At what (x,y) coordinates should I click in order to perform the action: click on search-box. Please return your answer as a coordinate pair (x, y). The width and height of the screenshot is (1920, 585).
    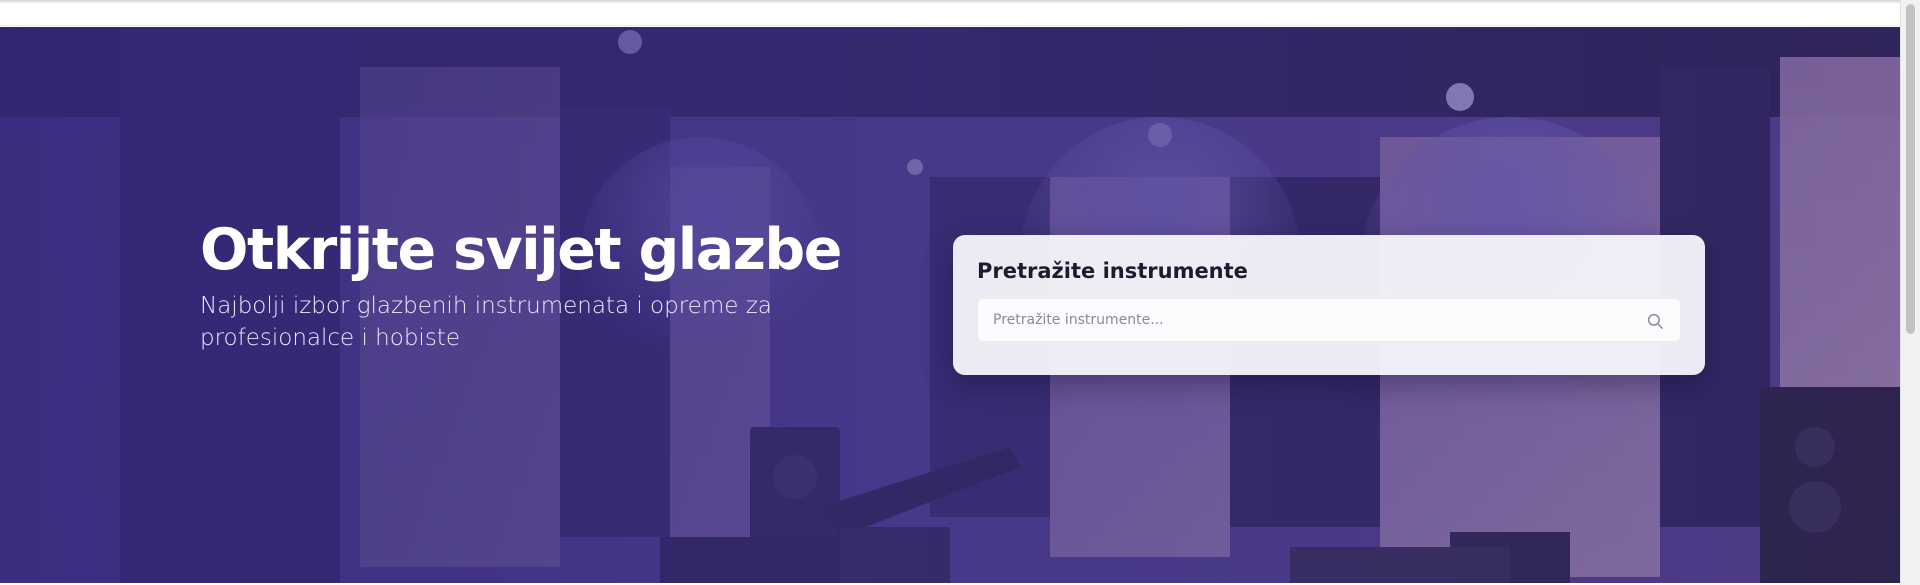
    Looking at the image, I should click on (1329, 320).